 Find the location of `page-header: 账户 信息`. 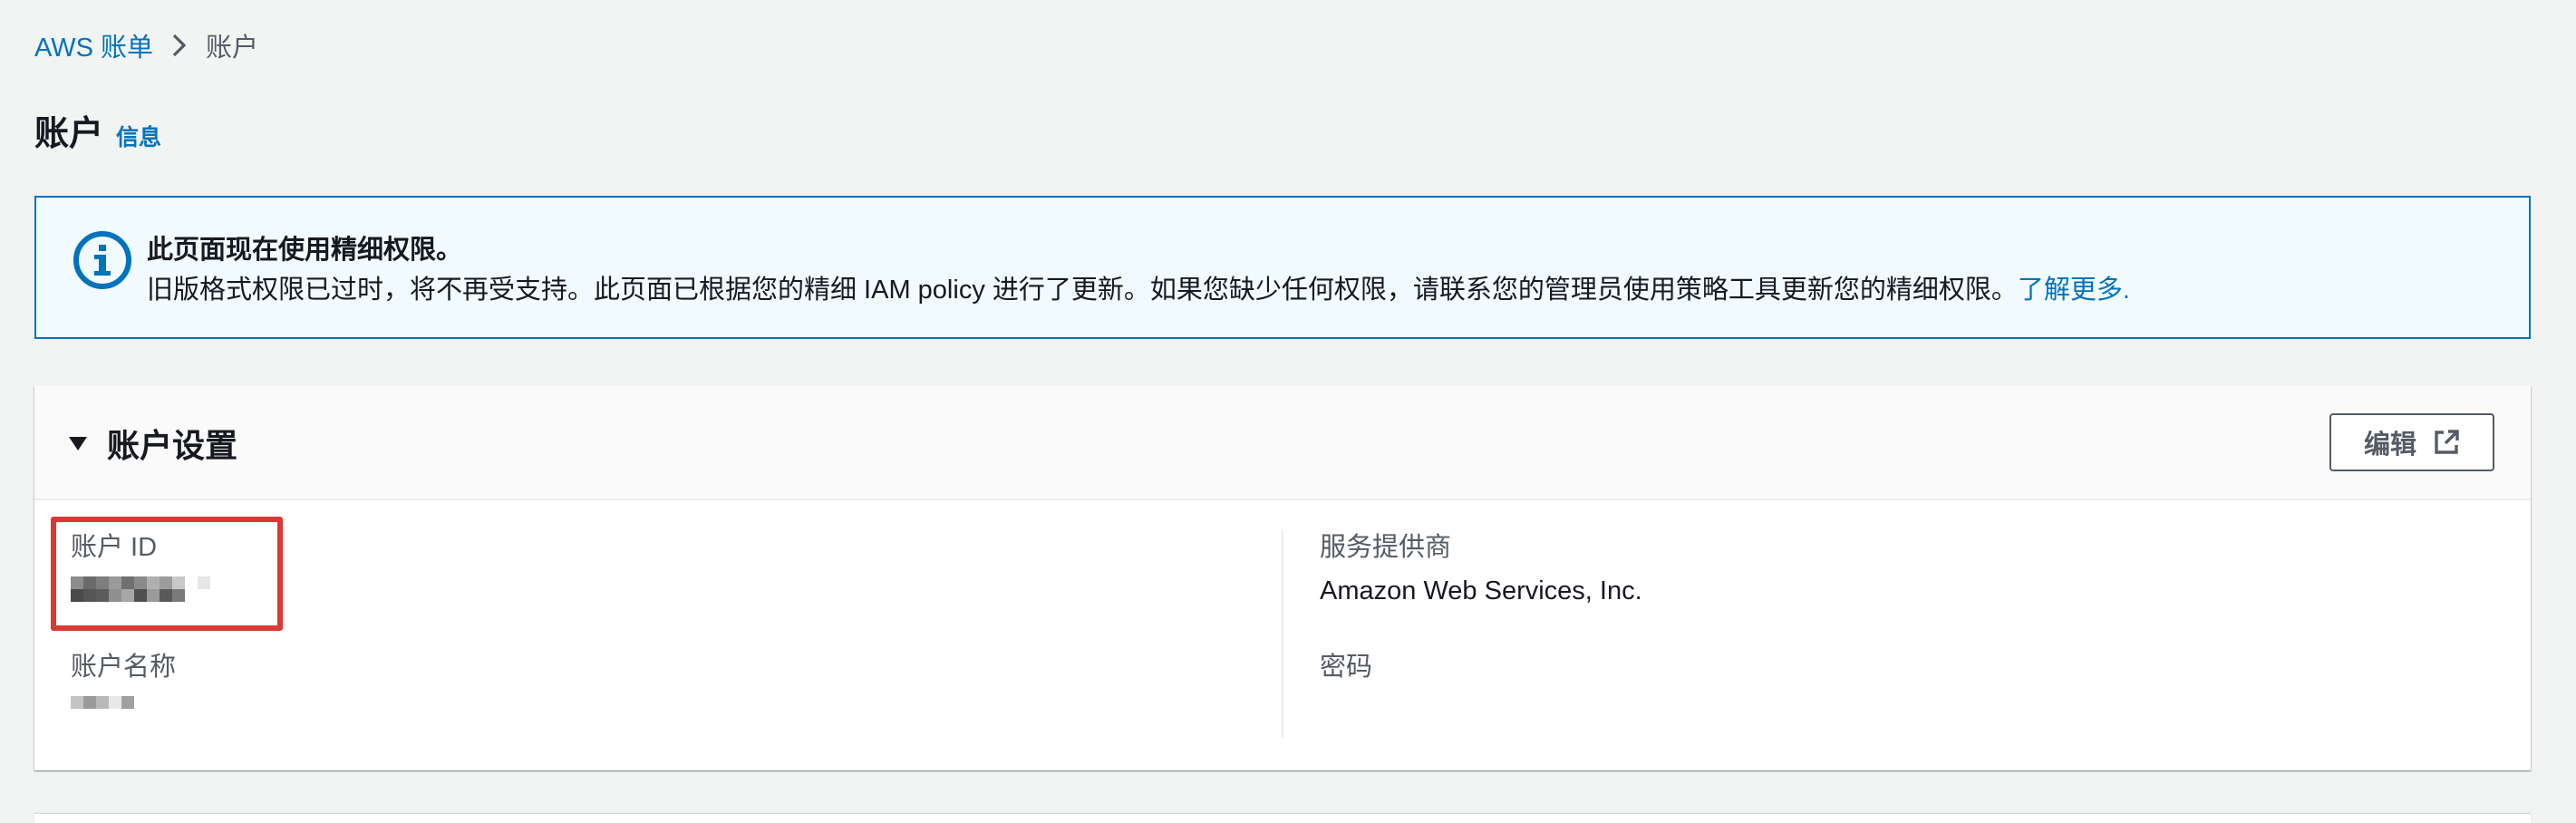

page-header: 账户 信息 is located at coordinates (97, 129).